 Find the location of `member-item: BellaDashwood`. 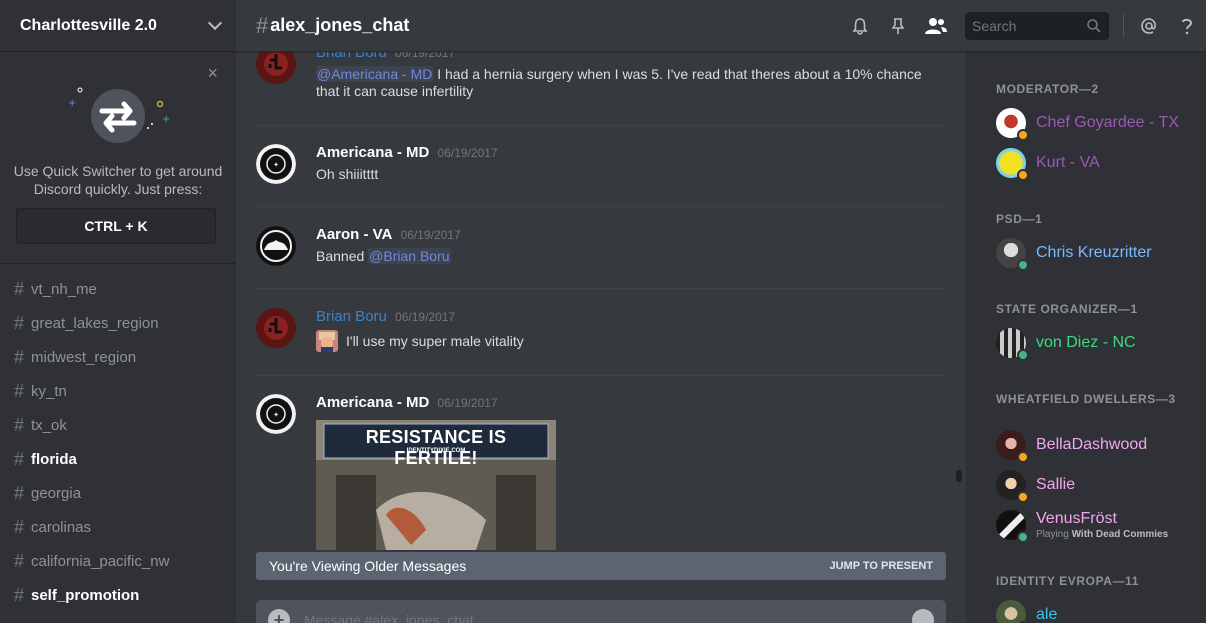

member-item: BellaDashwood is located at coordinates (1096, 445).